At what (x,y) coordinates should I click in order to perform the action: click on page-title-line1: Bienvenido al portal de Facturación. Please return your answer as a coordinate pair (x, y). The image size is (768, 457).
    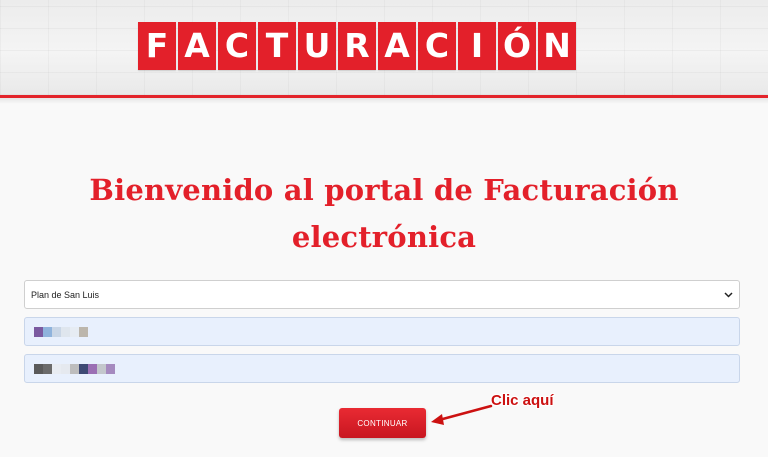
    Looking at the image, I should click on (384, 190).